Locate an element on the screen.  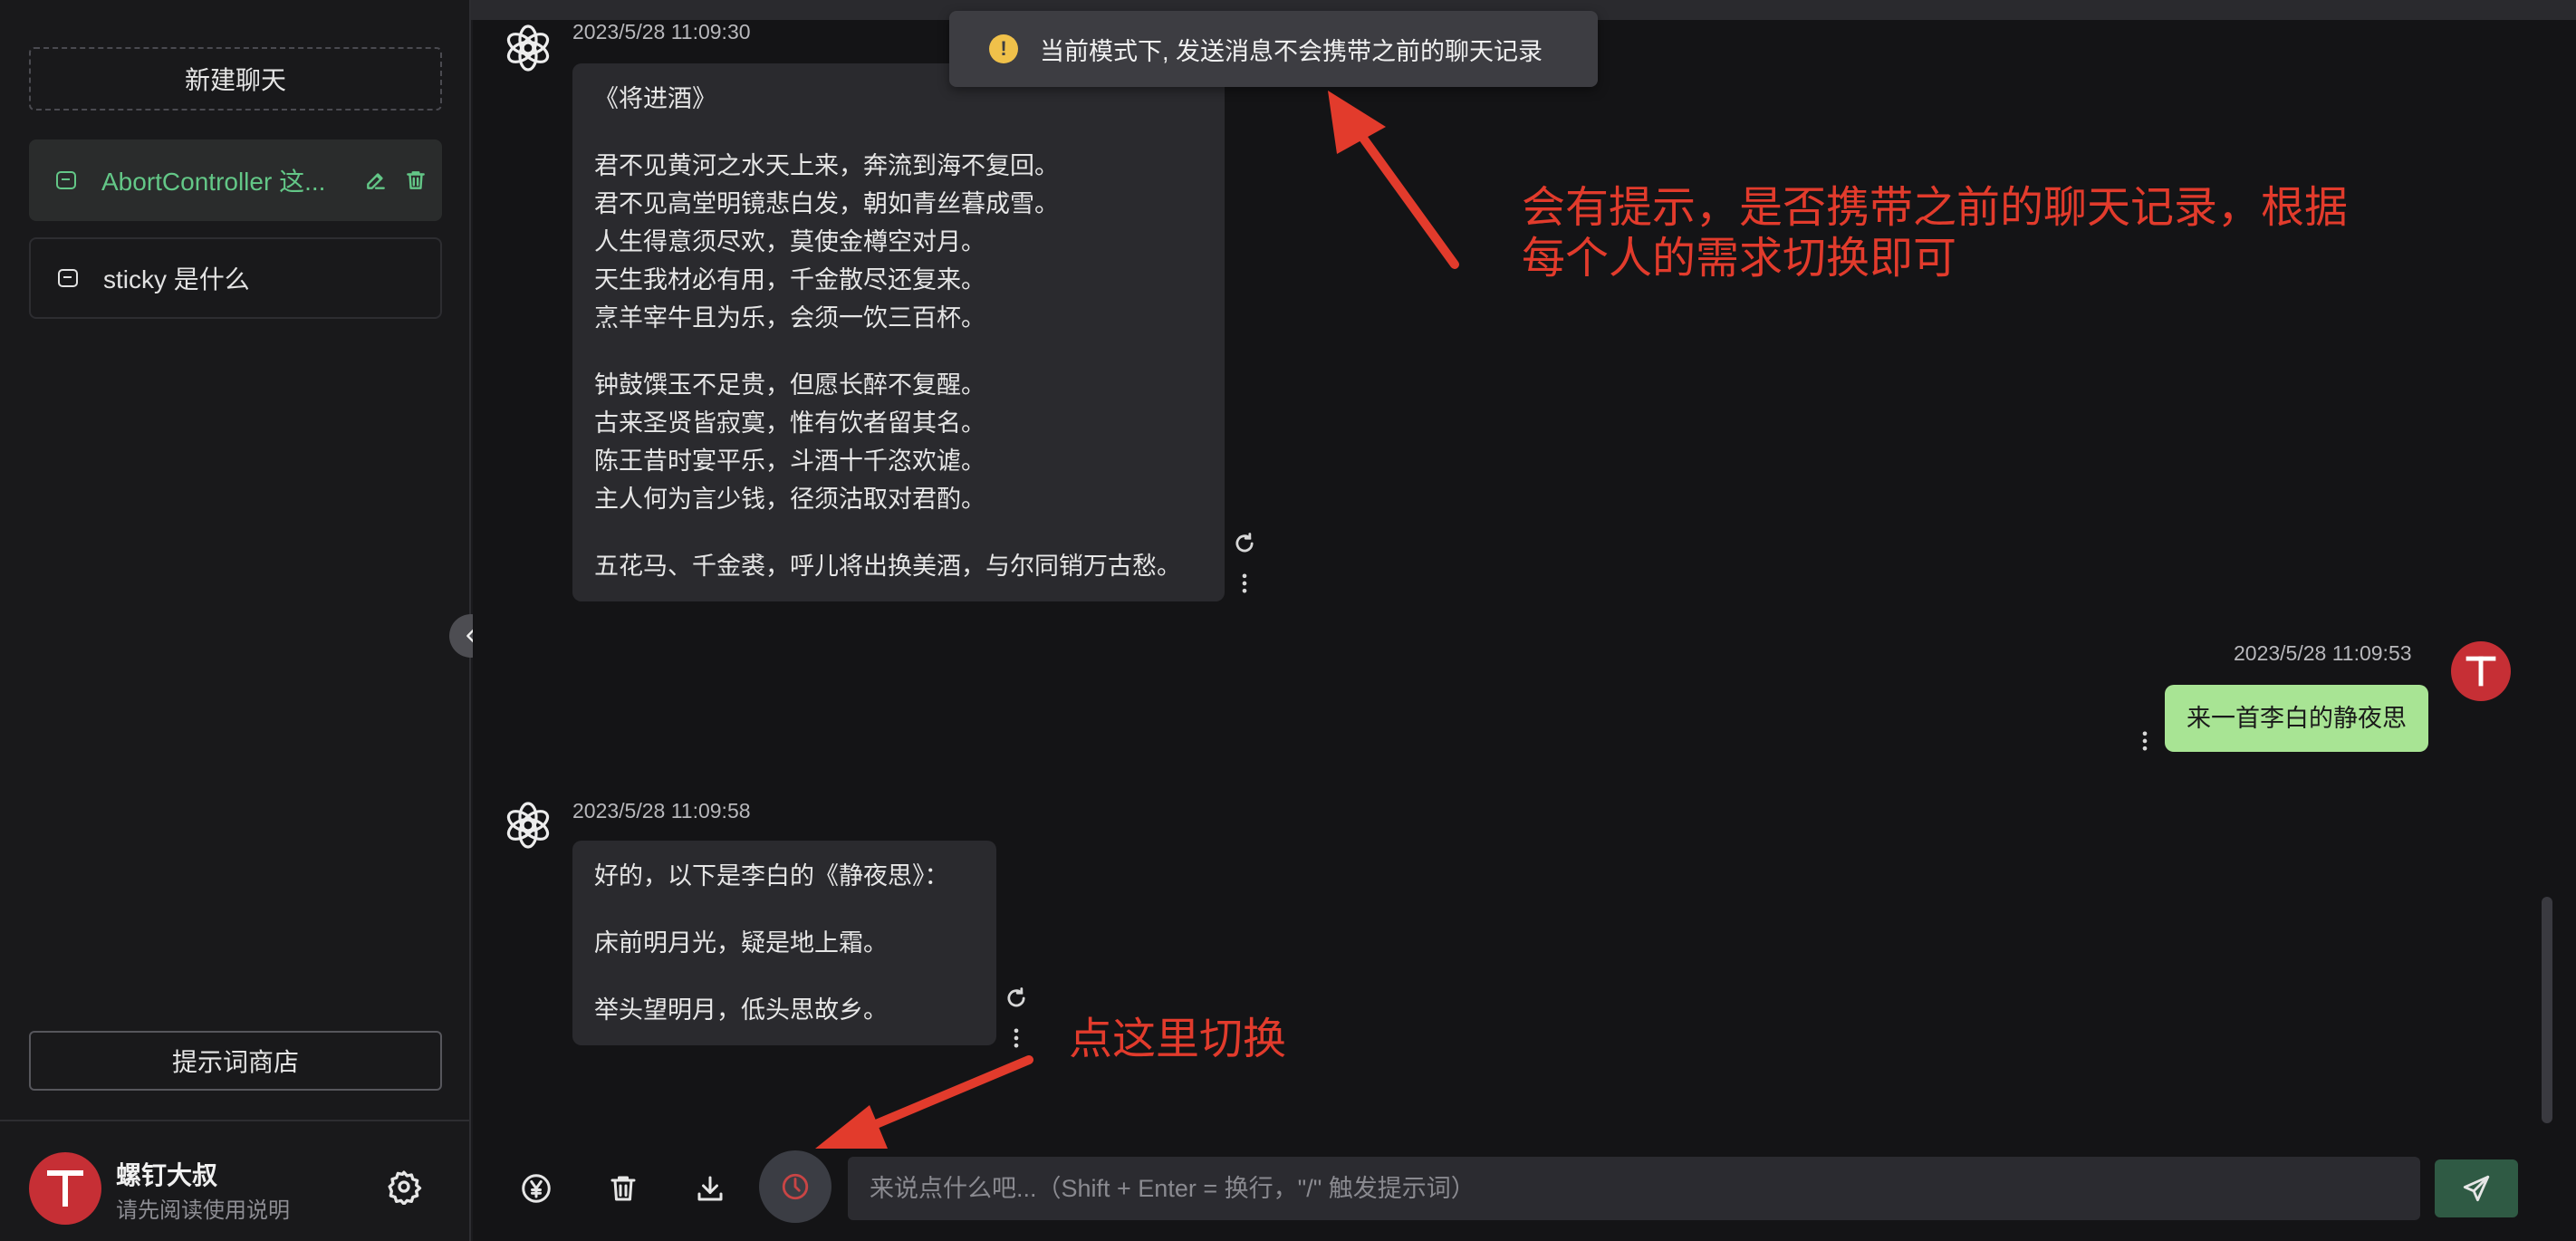
annotation-bottom: 点这里切换 is located at coordinates (1178, 1039).